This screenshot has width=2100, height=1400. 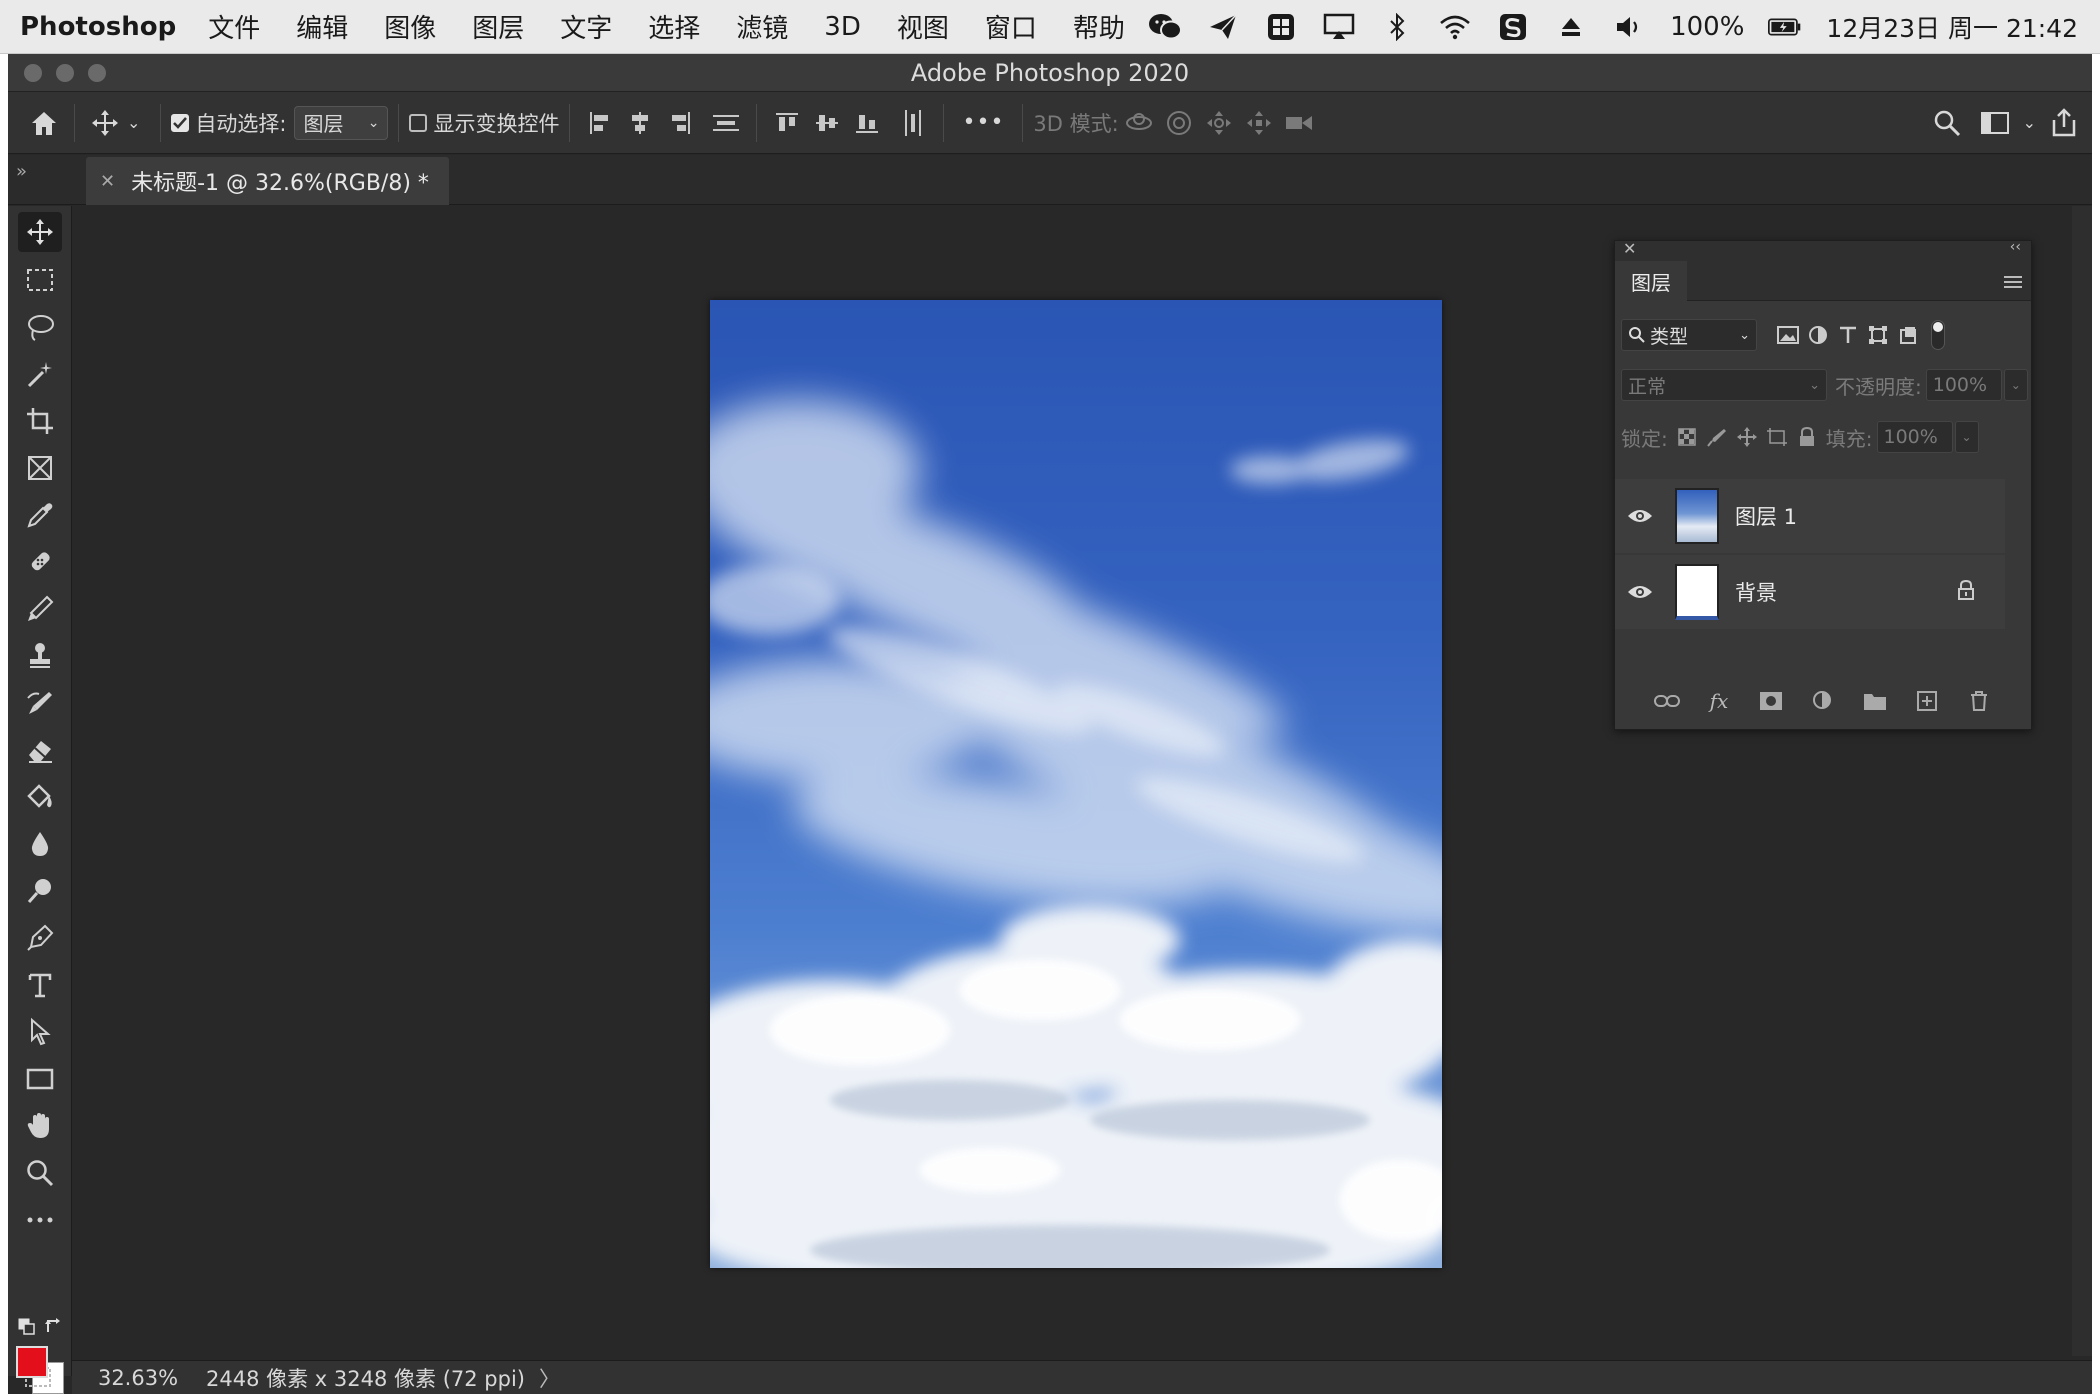 What do you see at coordinates (787, 123) in the screenshot?
I see `align-top-icon` at bounding box center [787, 123].